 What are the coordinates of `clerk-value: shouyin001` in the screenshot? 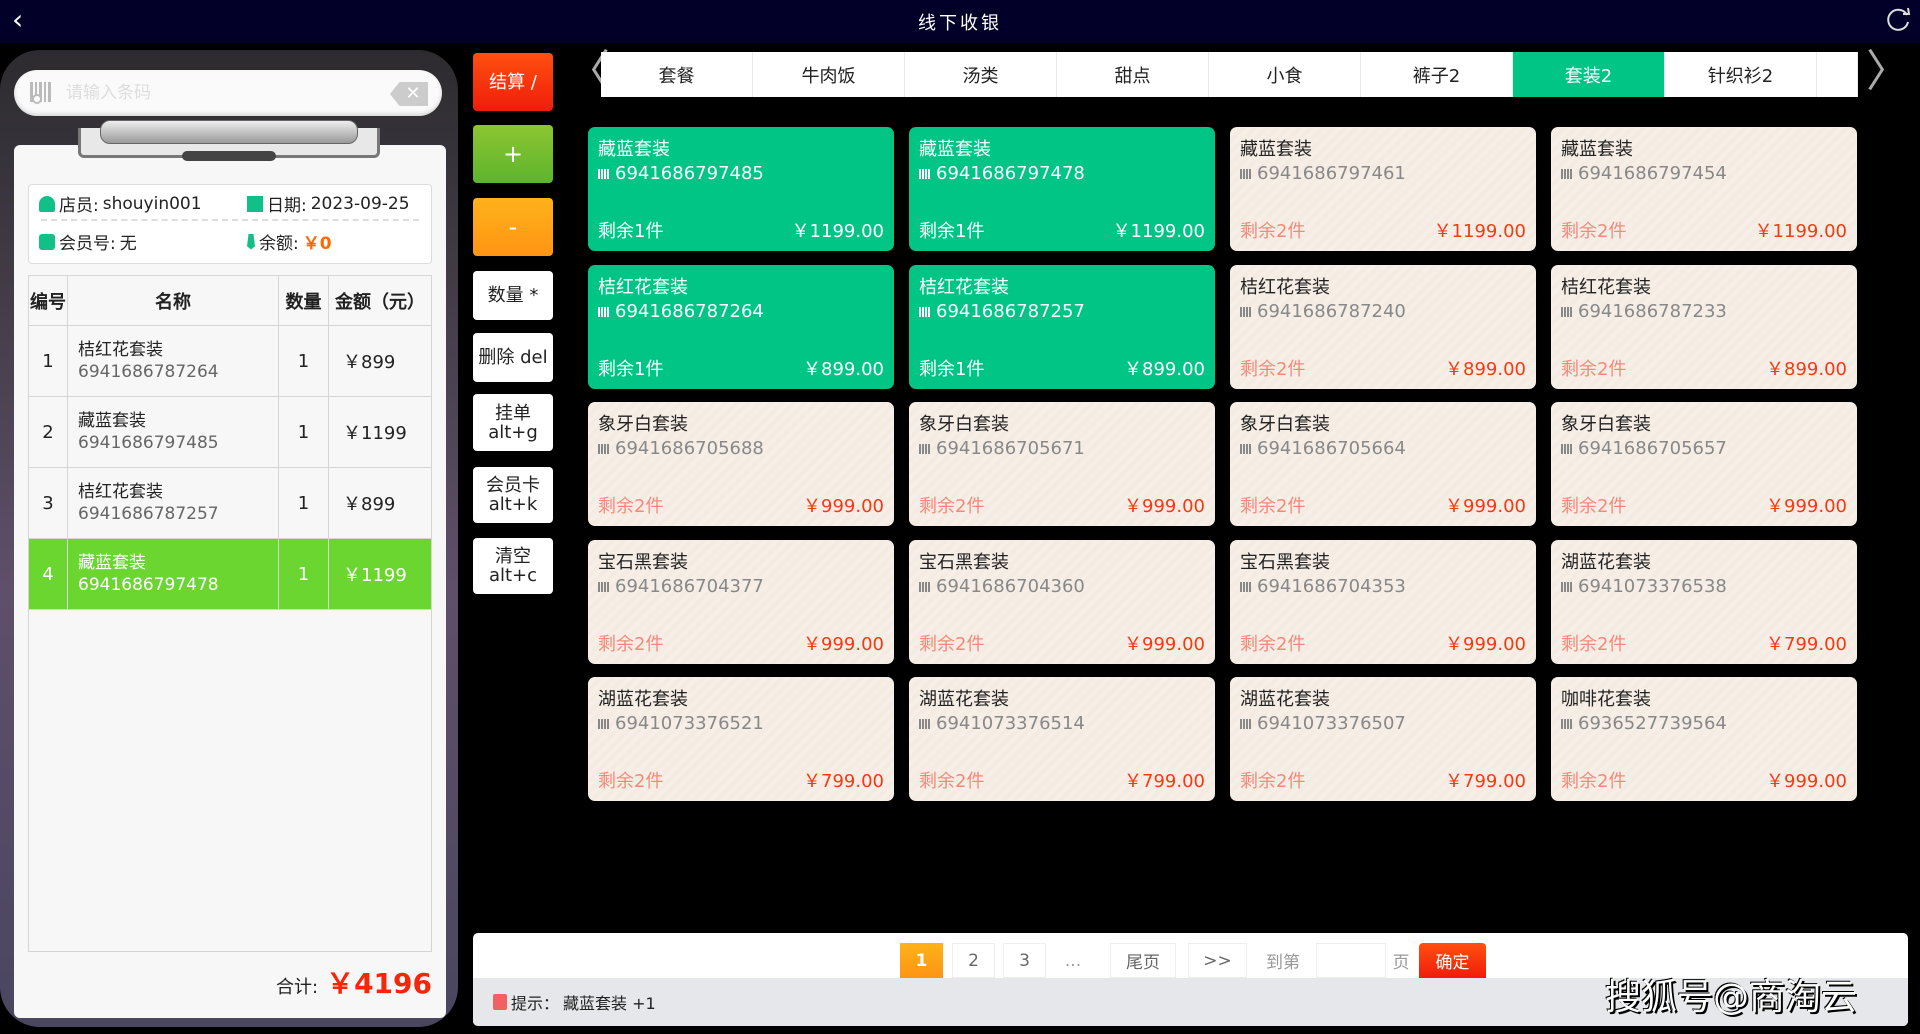 It's located at (152, 203).